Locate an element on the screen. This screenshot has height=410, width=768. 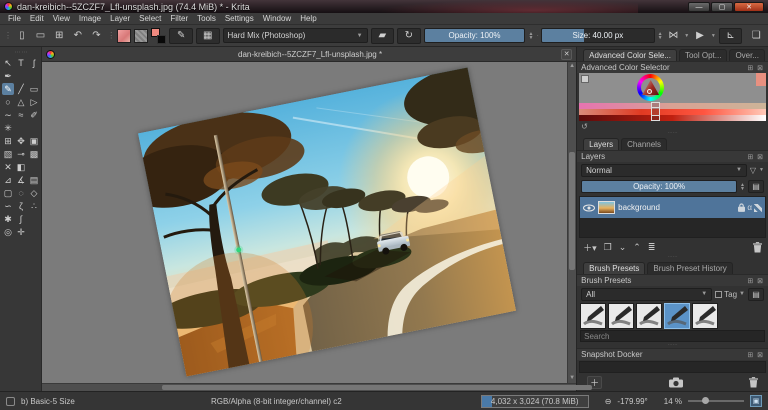
tab-brush-presets: Brush Presets is located at coordinates (614, 268).